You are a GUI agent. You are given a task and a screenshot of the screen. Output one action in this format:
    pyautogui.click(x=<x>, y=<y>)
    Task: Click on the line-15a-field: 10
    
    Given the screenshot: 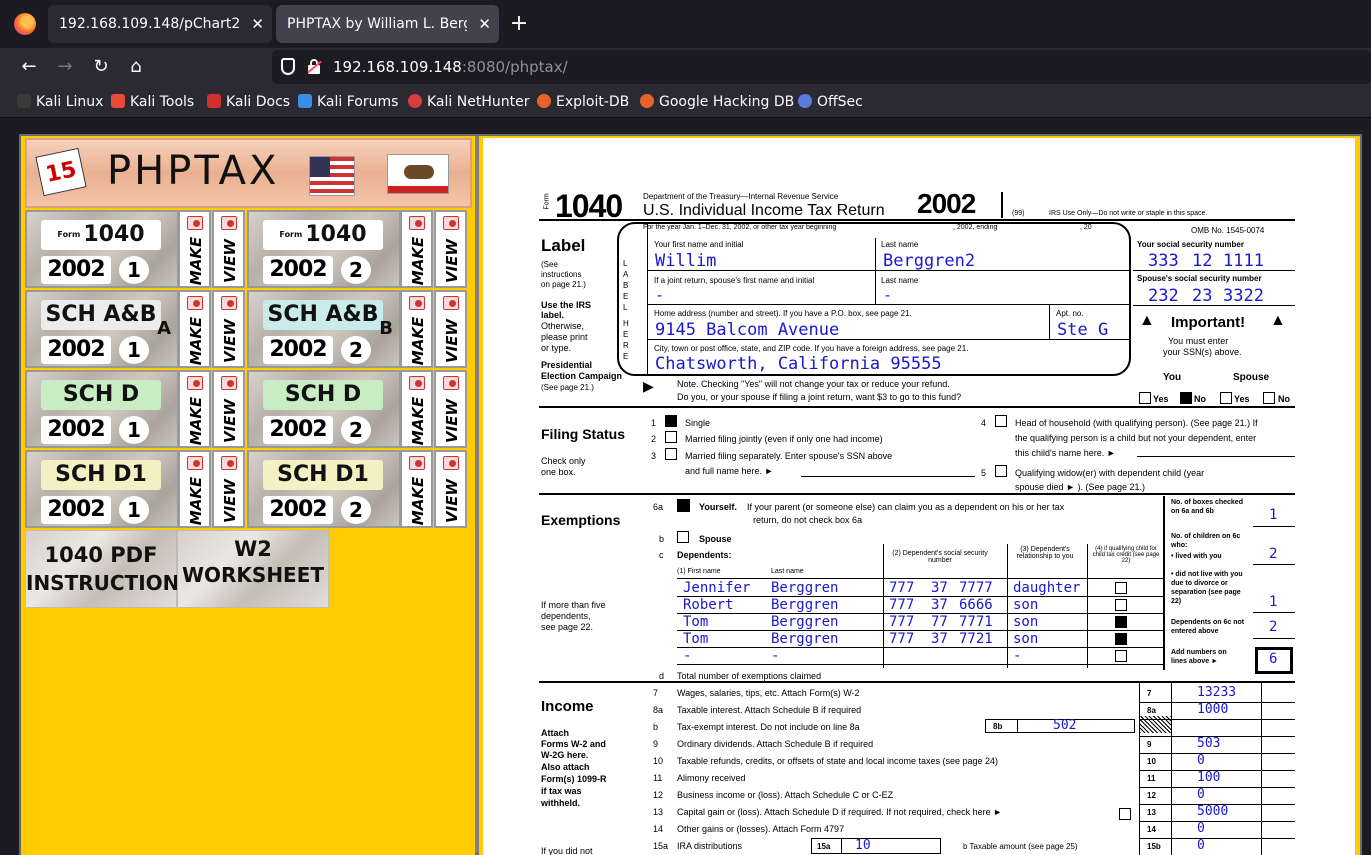 What is the action you would take?
    pyautogui.click(x=863, y=845)
    